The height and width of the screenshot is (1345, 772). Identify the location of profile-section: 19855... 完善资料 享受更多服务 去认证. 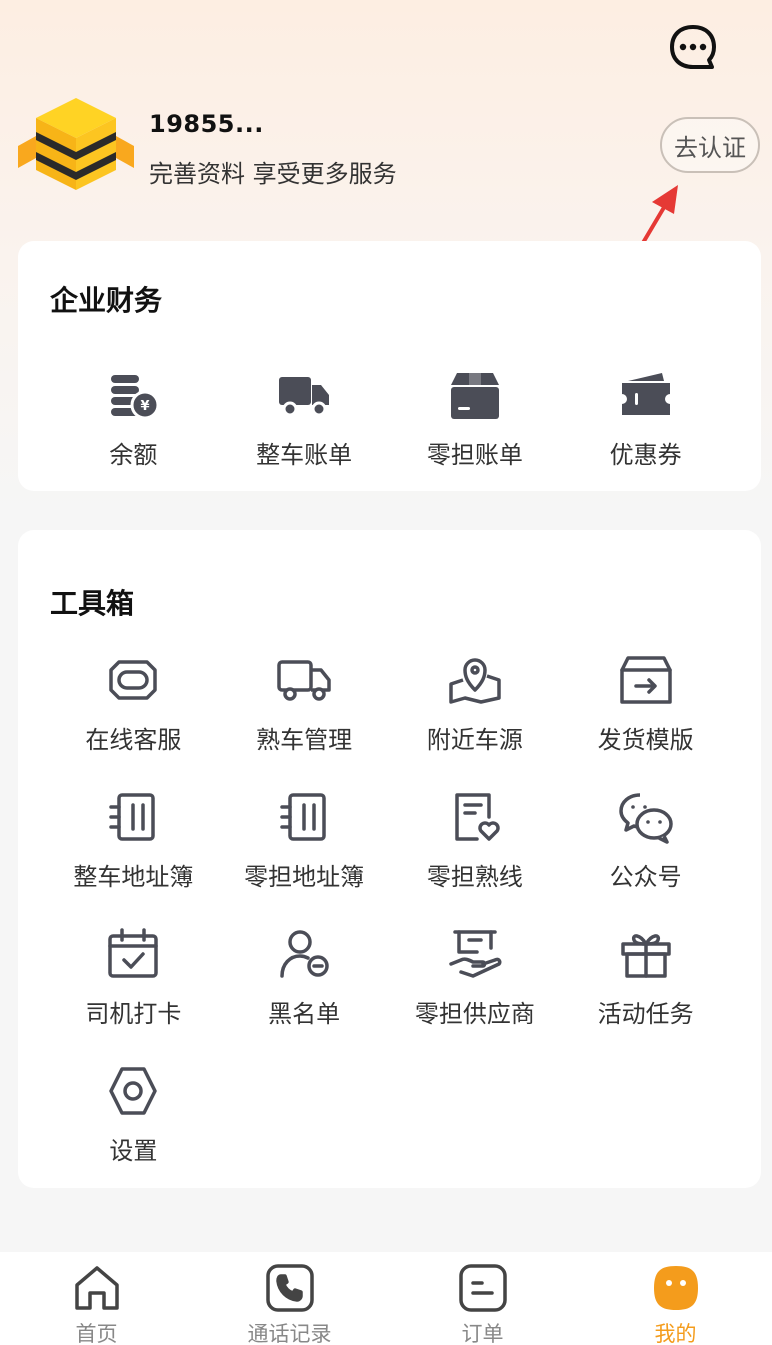
(389, 146).